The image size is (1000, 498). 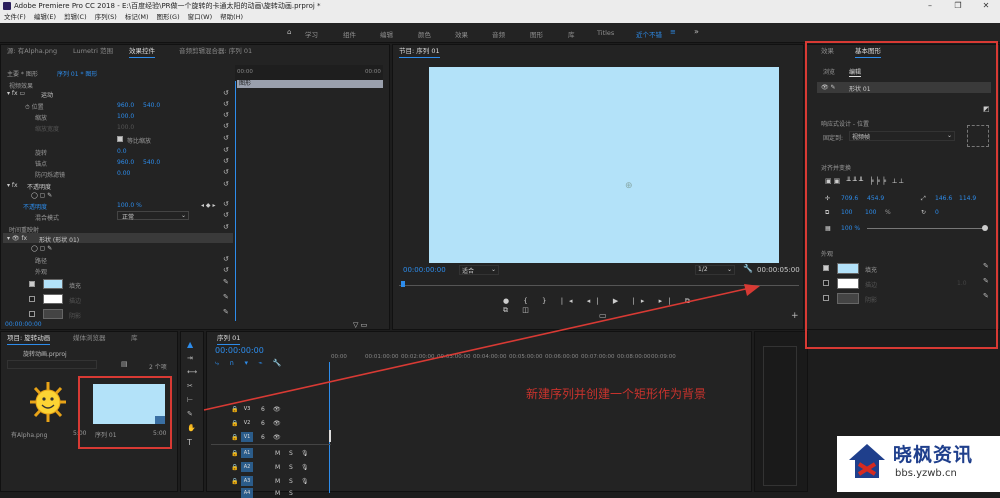 I want to click on watermark-name: 晓枫资讯, so click(x=933, y=455).